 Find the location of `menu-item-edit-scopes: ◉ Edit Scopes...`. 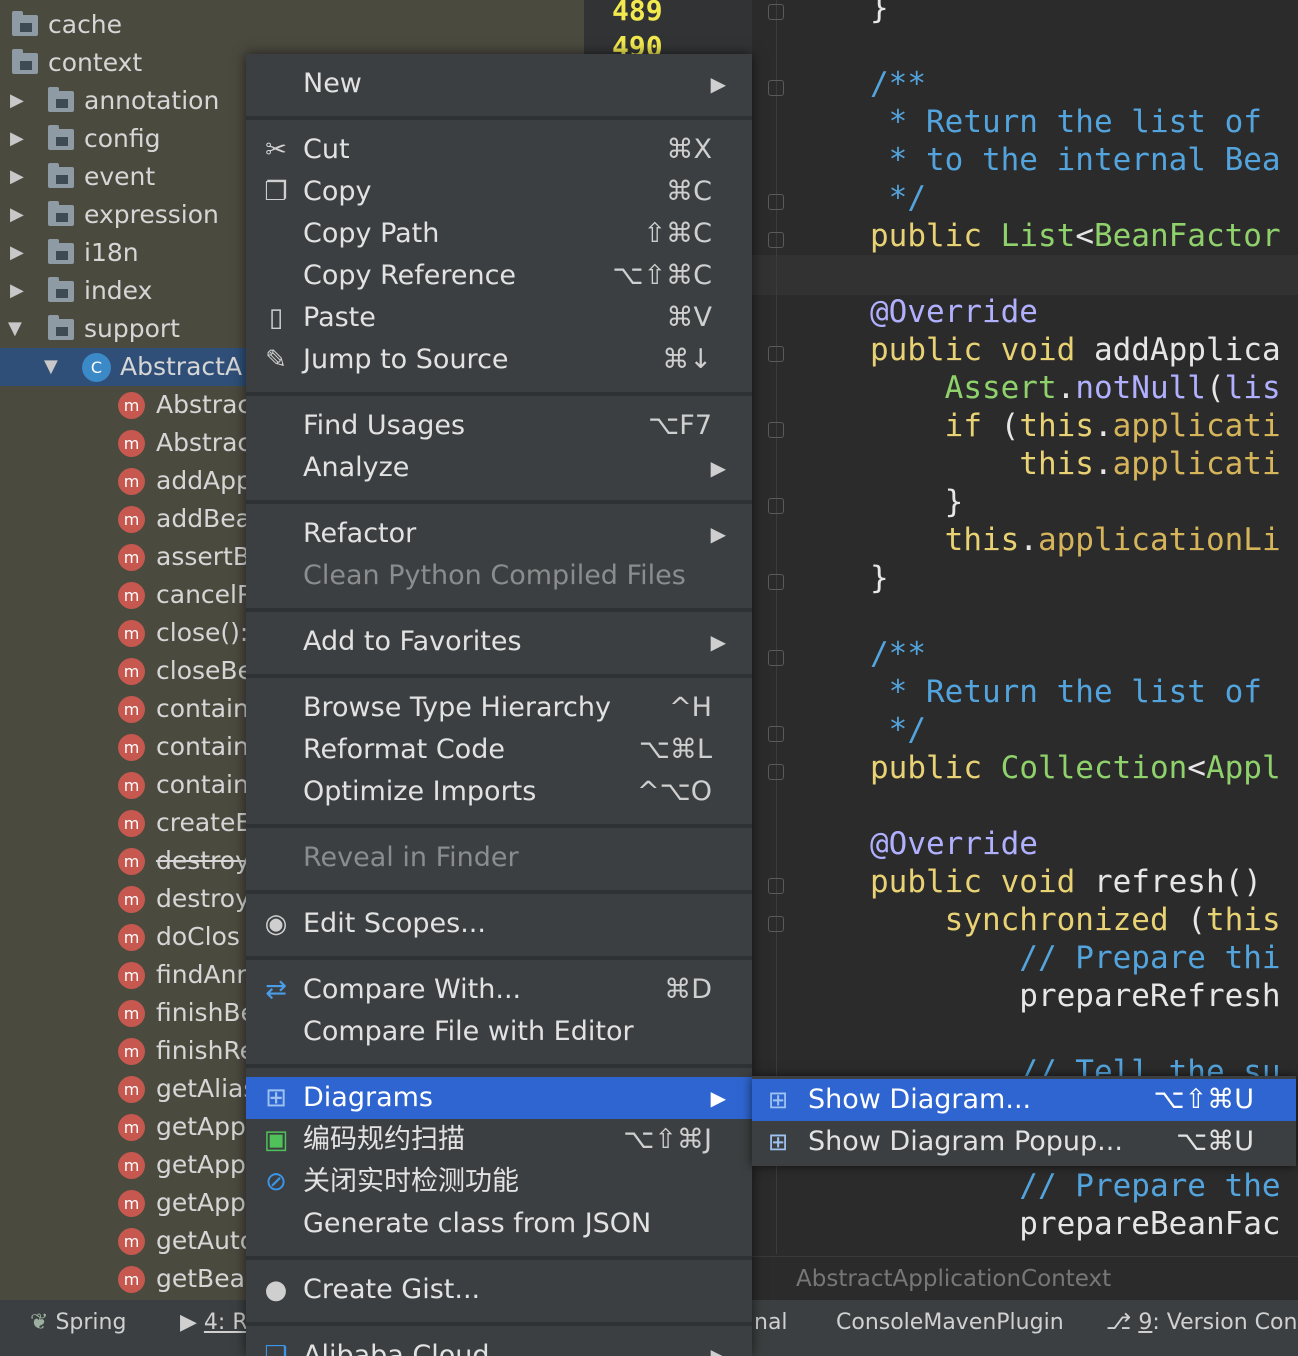

menu-item-edit-scopes: ◉ Edit Scopes... is located at coordinates (499, 924).